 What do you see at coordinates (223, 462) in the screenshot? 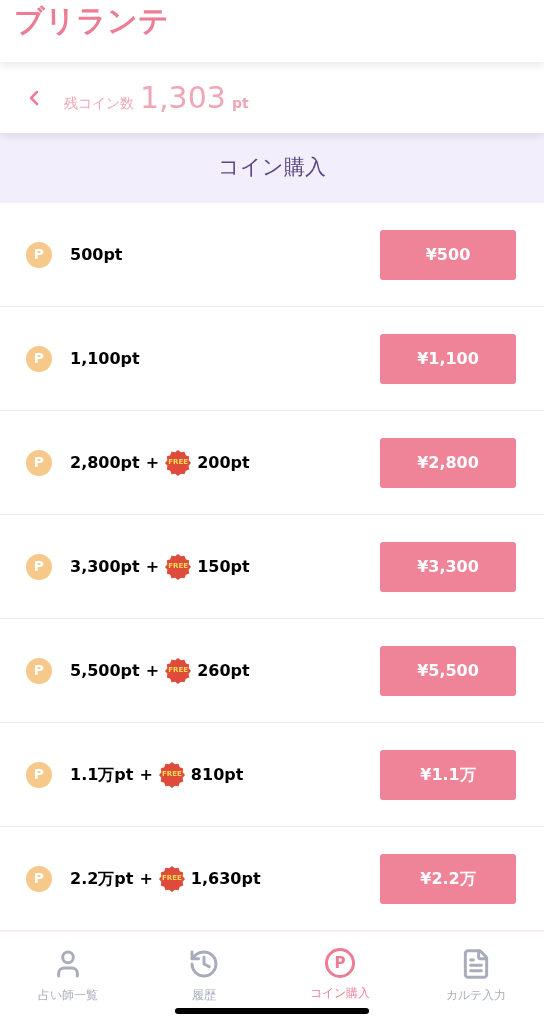
I see `bonus-points-text: 200pt` at bounding box center [223, 462].